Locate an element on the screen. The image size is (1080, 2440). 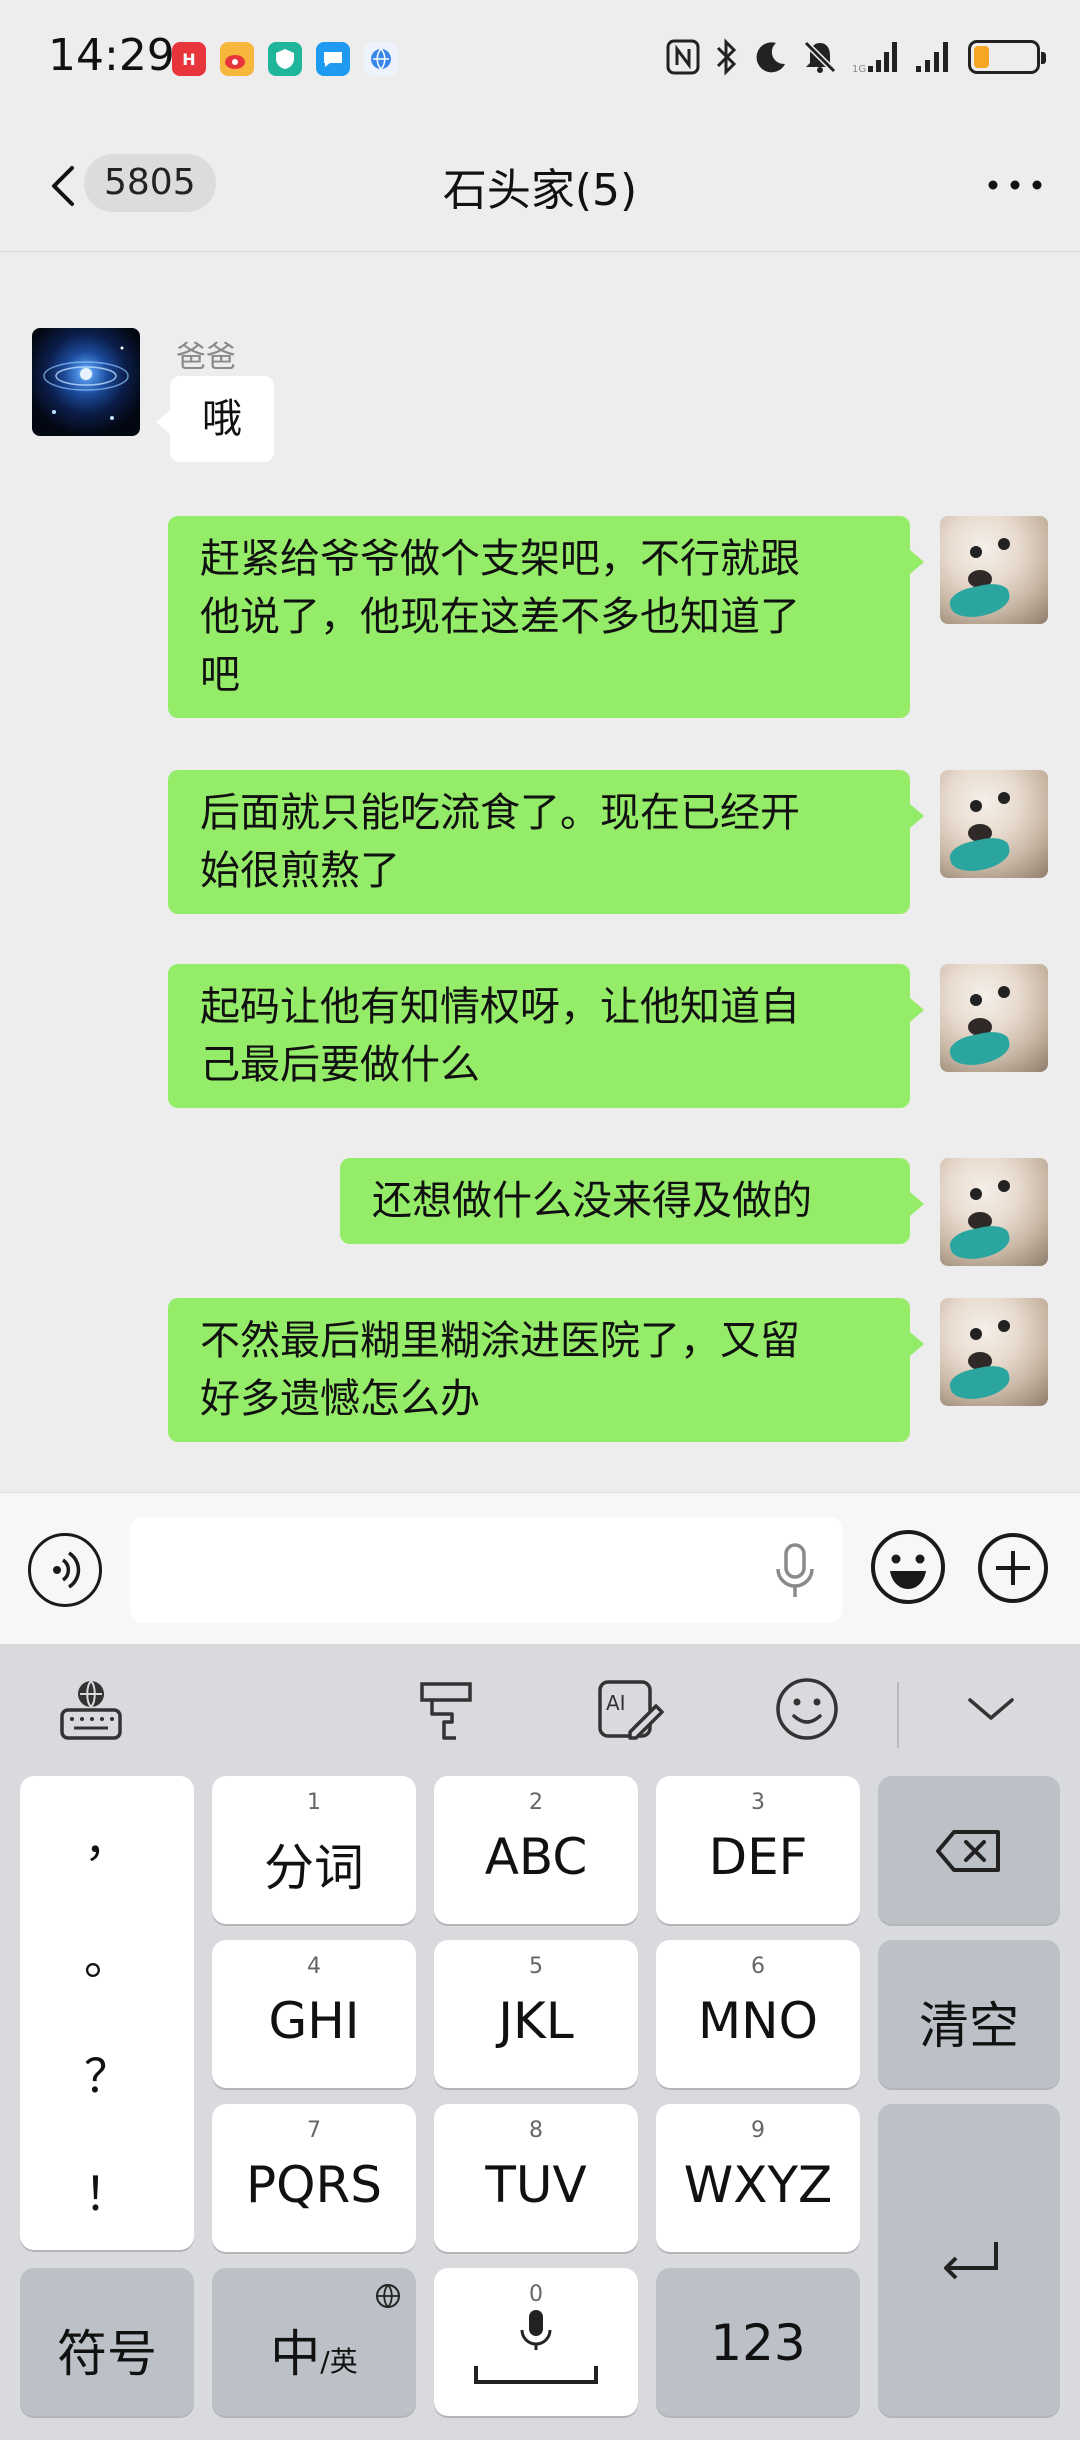
message-bubble-outgoing: 不然最后糊里糊涂进医院了，又留 好多遗憾怎么办 is located at coordinates (546, 1370).